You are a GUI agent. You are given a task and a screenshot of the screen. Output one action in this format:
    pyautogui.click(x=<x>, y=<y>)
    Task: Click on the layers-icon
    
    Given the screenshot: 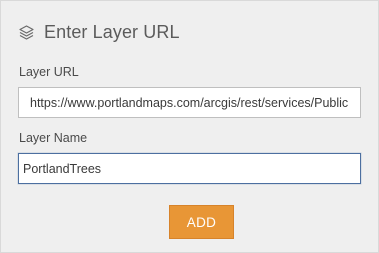 What is the action you would take?
    pyautogui.click(x=26, y=32)
    